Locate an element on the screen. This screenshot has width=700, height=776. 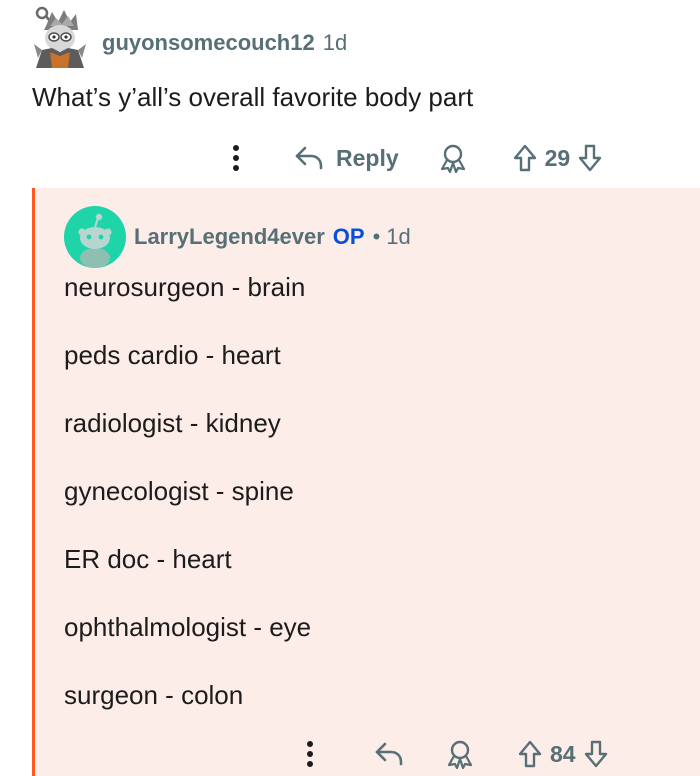
reply-reply-button is located at coordinates (389, 754).